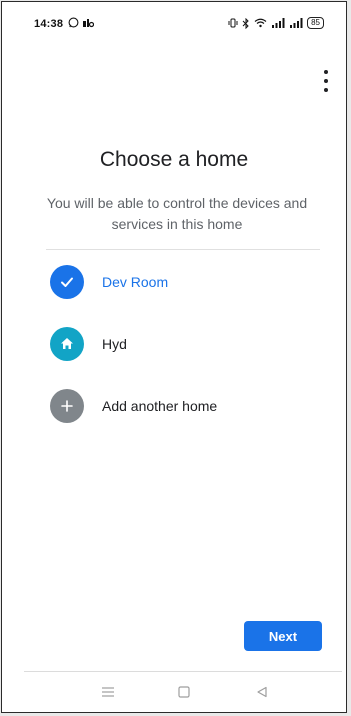  What do you see at coordinates (81, 24) in the screenshot?
I see `status-left-icons` at bounding box center [81, 24].